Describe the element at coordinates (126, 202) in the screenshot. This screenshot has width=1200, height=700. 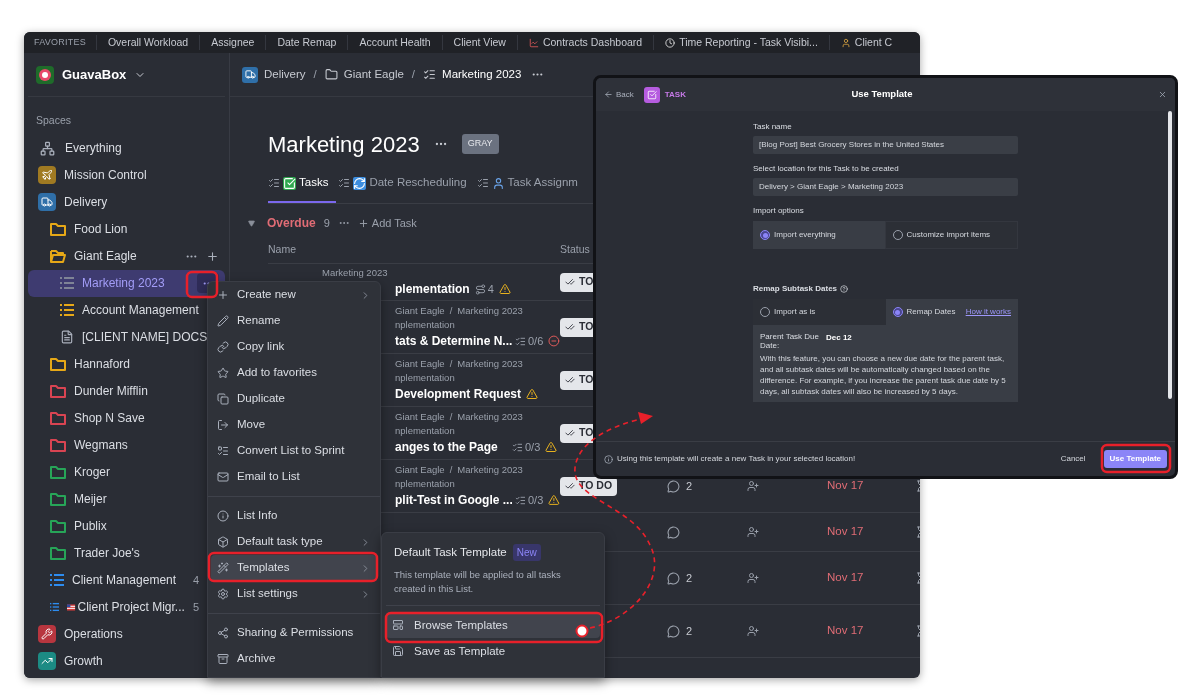
I see `sidebar-item: Delivery` at that location.